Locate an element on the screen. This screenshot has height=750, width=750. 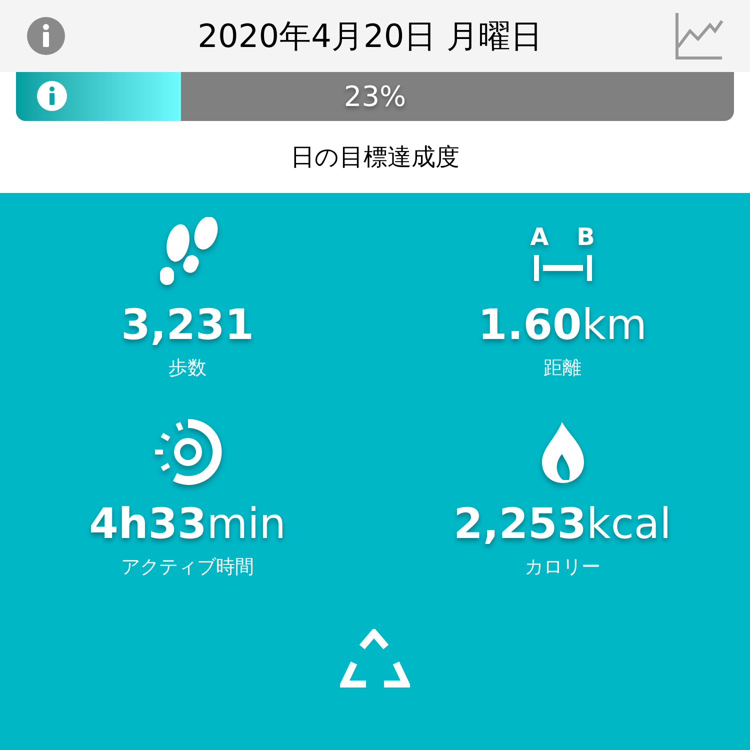
sun-ring-icon is located at coordinates (187, 452).